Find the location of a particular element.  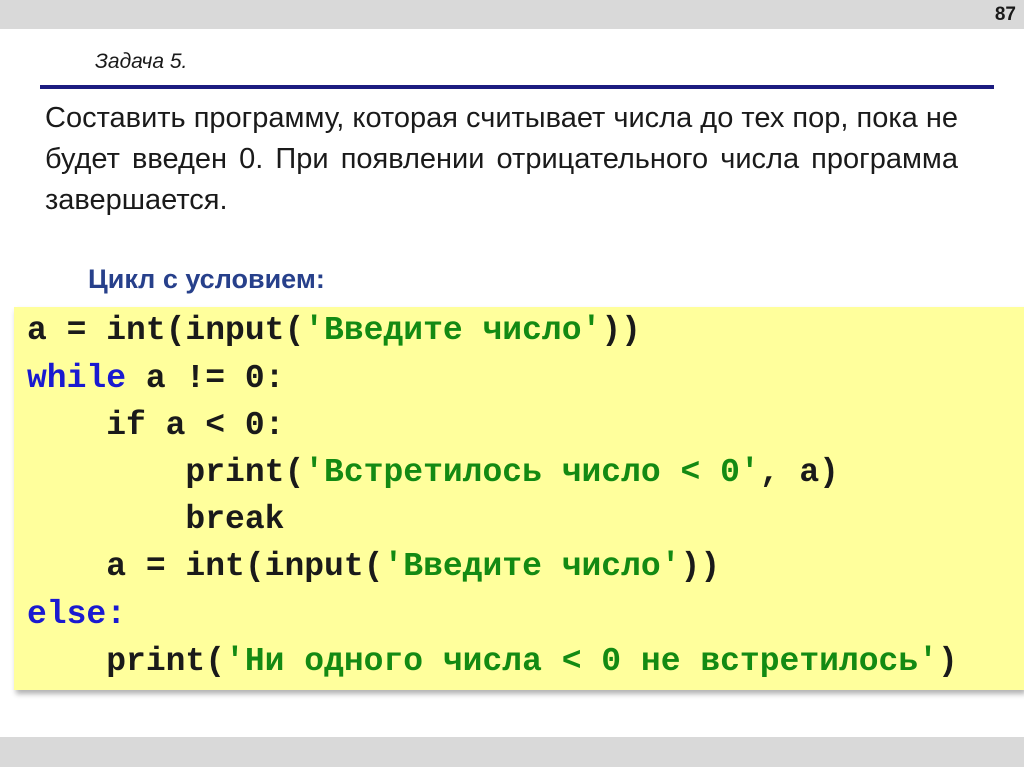

code-line: if a < 0: is located at coordinates (155, 426).